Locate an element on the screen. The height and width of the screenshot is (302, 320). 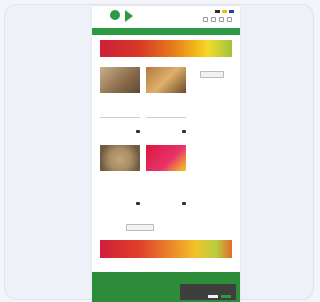
hero-banner is located at coordinates (166, 48).